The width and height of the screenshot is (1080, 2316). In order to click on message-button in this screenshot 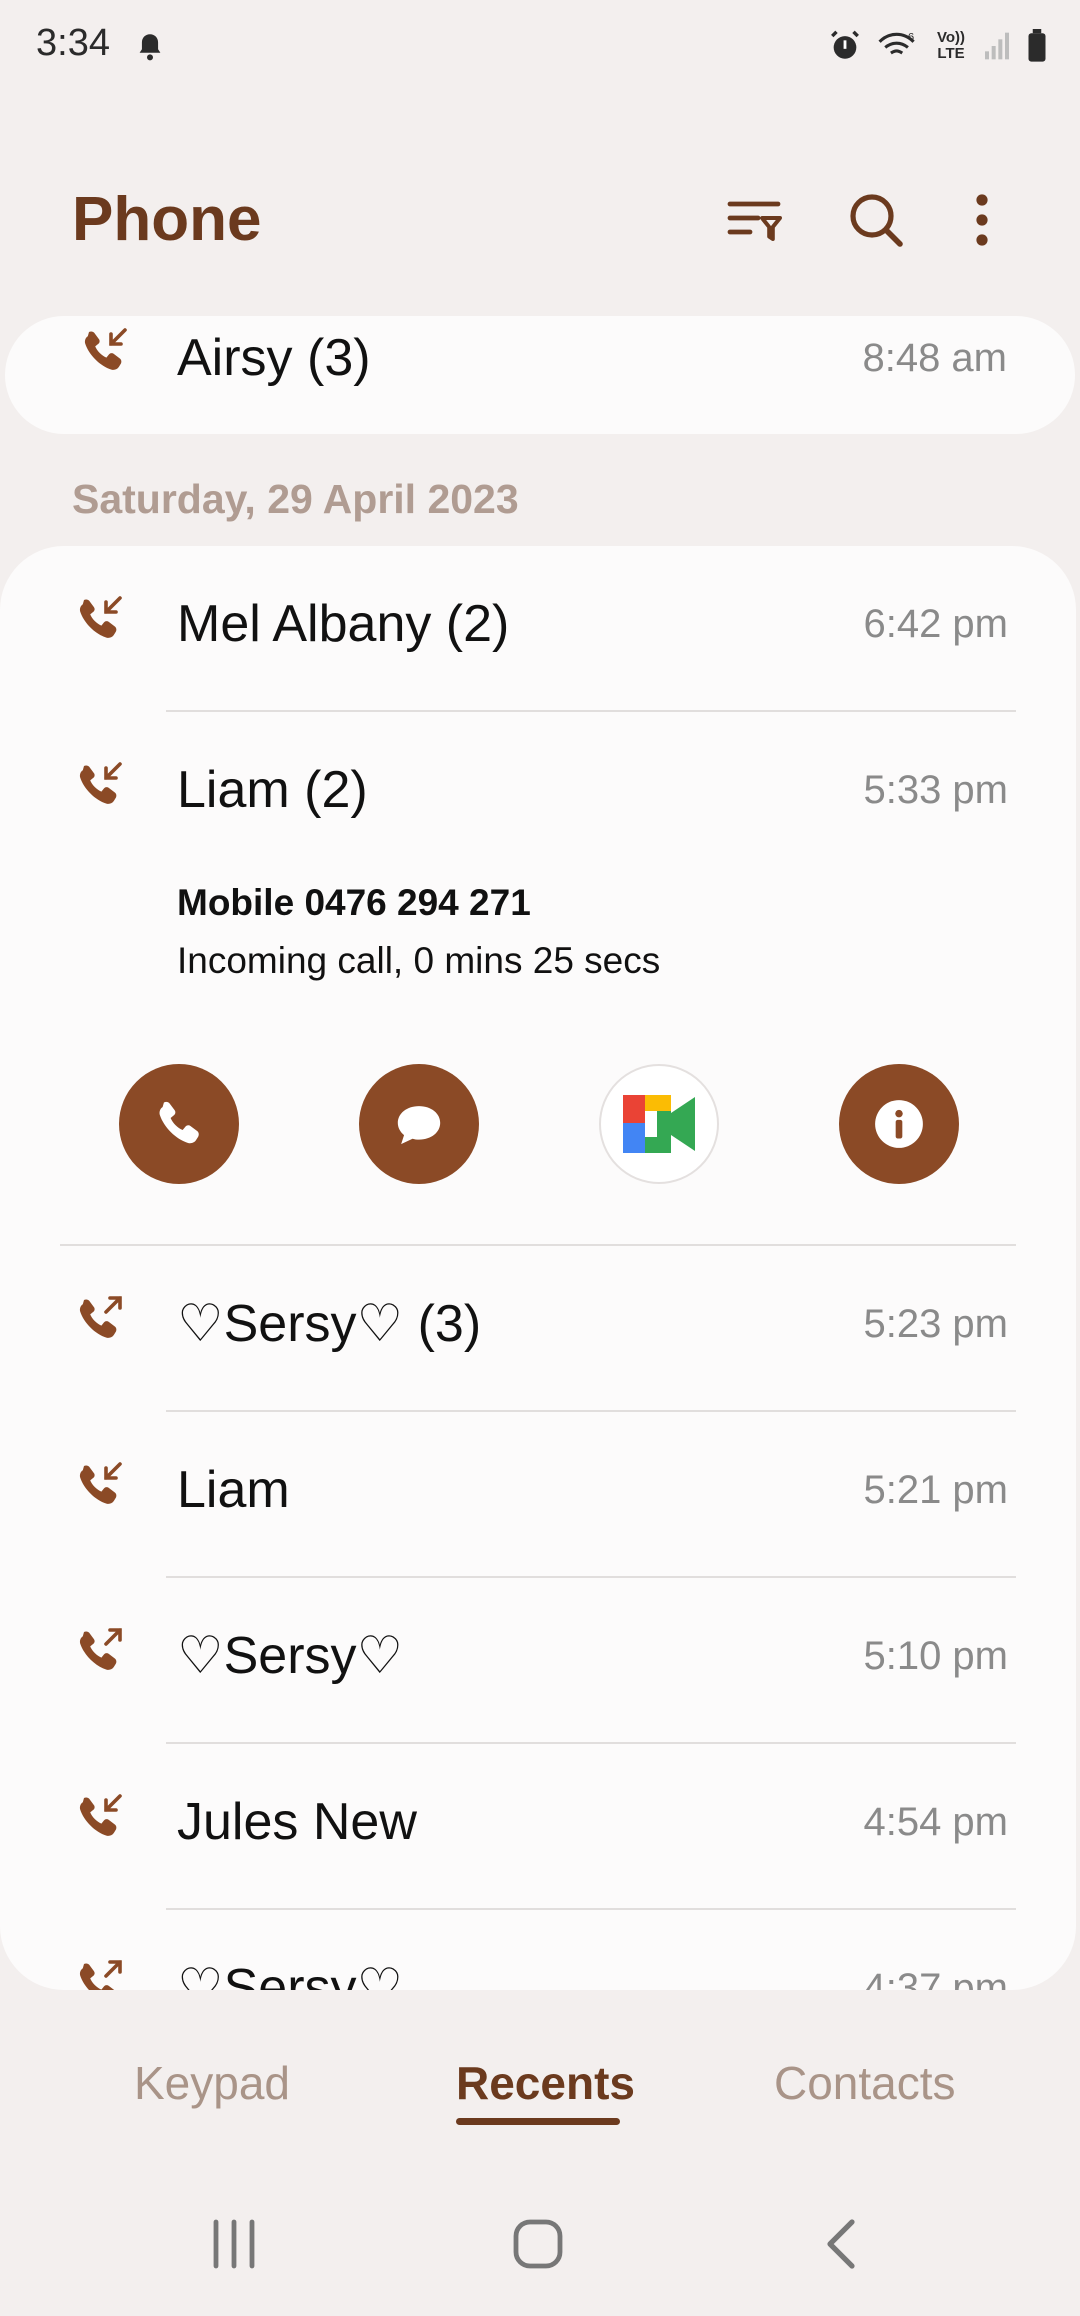, I will do `click(419, 1124)`.